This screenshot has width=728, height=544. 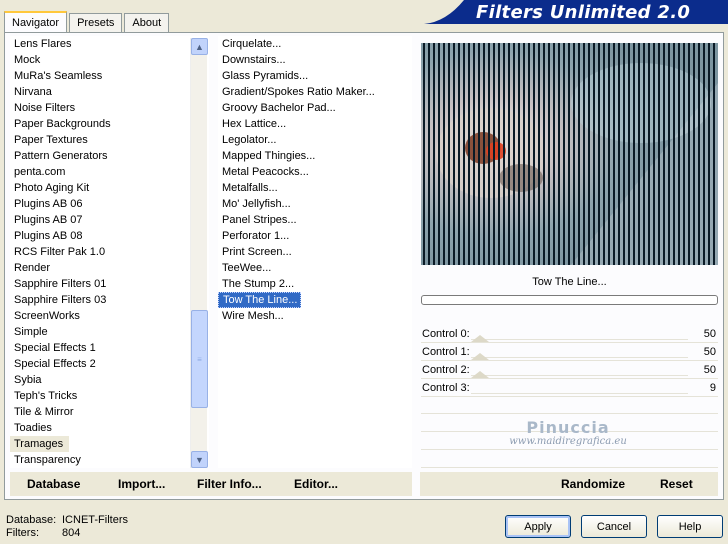 I want to click on watermark: Pinuccia www.maidiregrafica.eu, so click(x=568, y=432).